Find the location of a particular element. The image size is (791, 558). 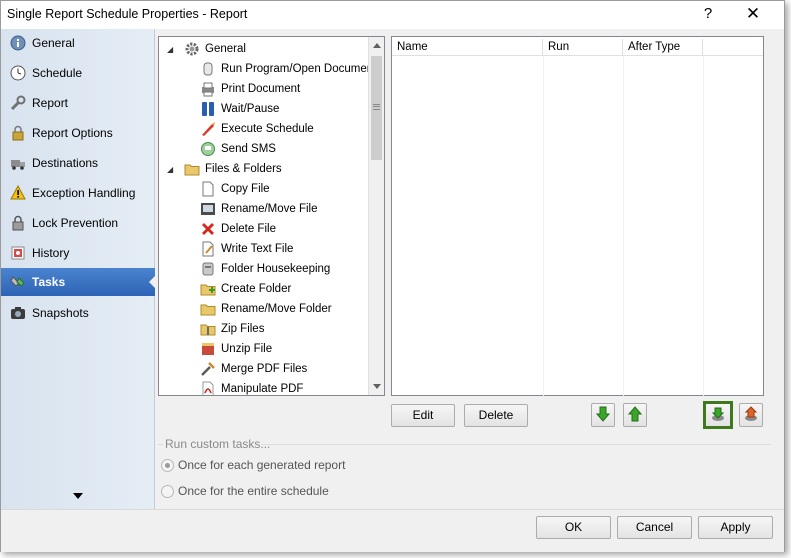

radio-label: Once for each generated report is located at coordinates (262, 465).